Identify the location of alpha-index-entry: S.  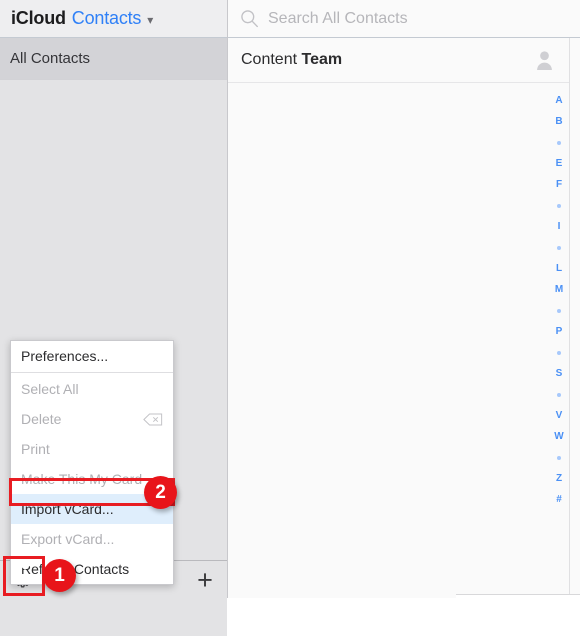
(559, 373).